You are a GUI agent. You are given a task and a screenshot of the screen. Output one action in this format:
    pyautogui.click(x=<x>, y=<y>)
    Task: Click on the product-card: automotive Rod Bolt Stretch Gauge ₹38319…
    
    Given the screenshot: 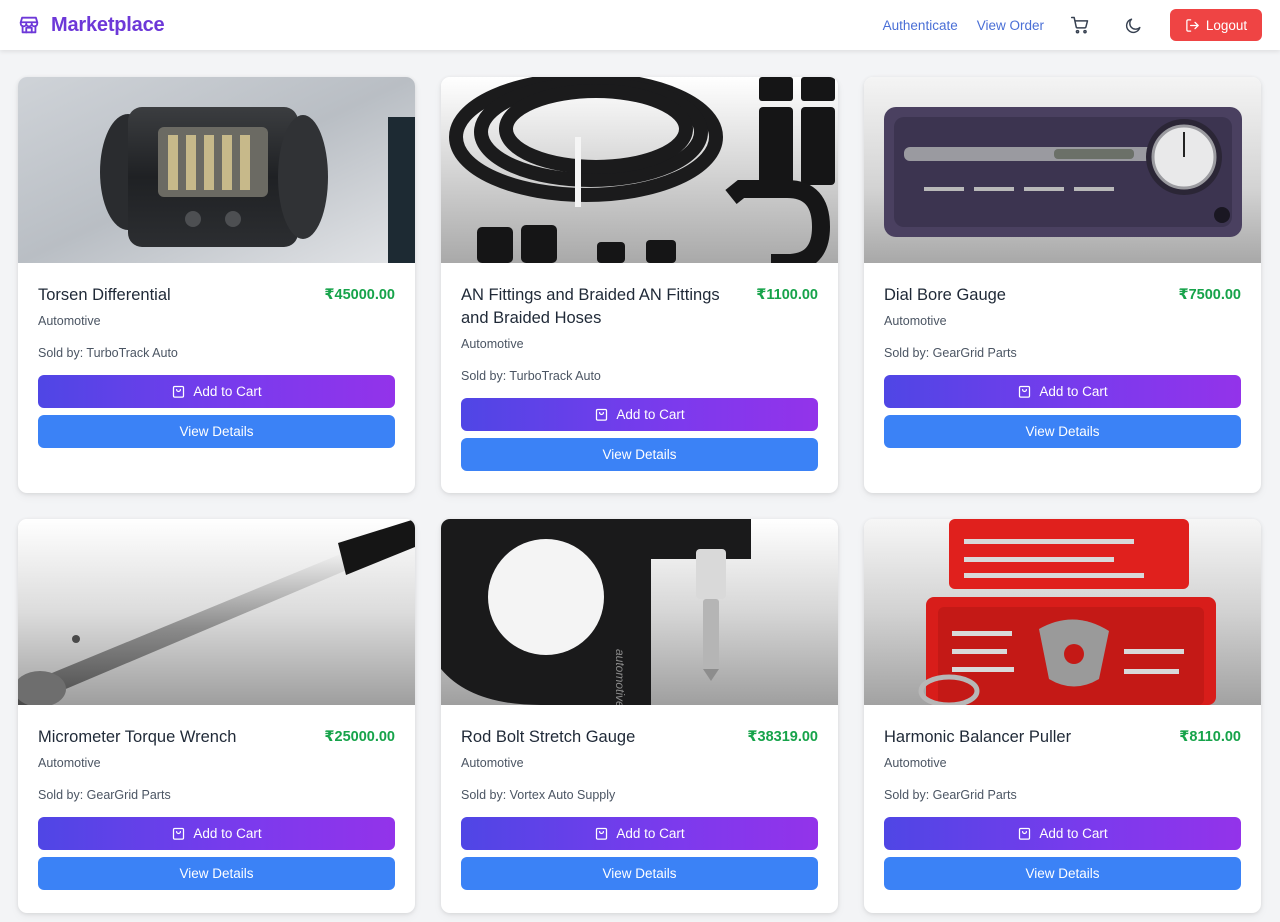 What is the action you would take?
    pyautogui.click(x=639, y=716)
    